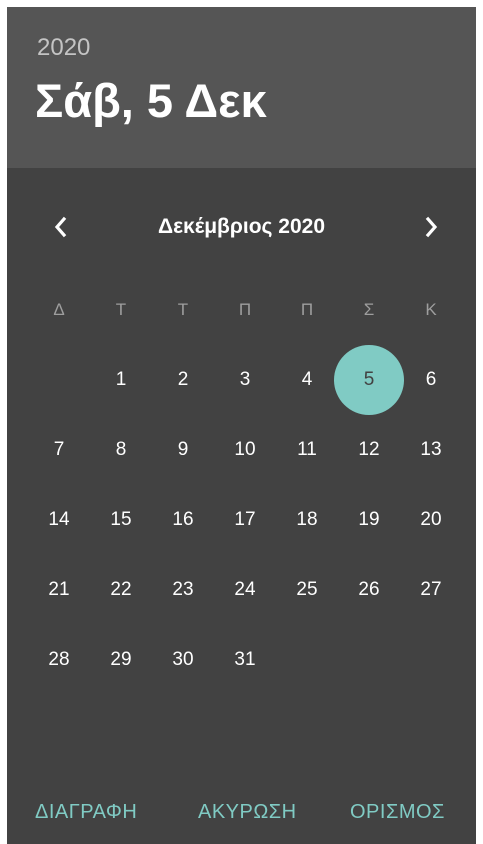  I want to click on calendar-day-number: 29, so click(121, 659).